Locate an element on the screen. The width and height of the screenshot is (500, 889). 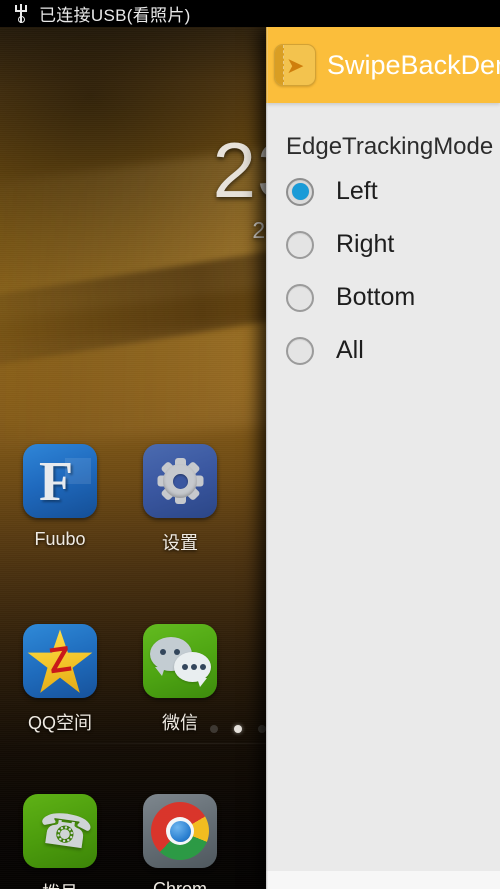
radio-option-right: Right is located at coordinates (393, 244).